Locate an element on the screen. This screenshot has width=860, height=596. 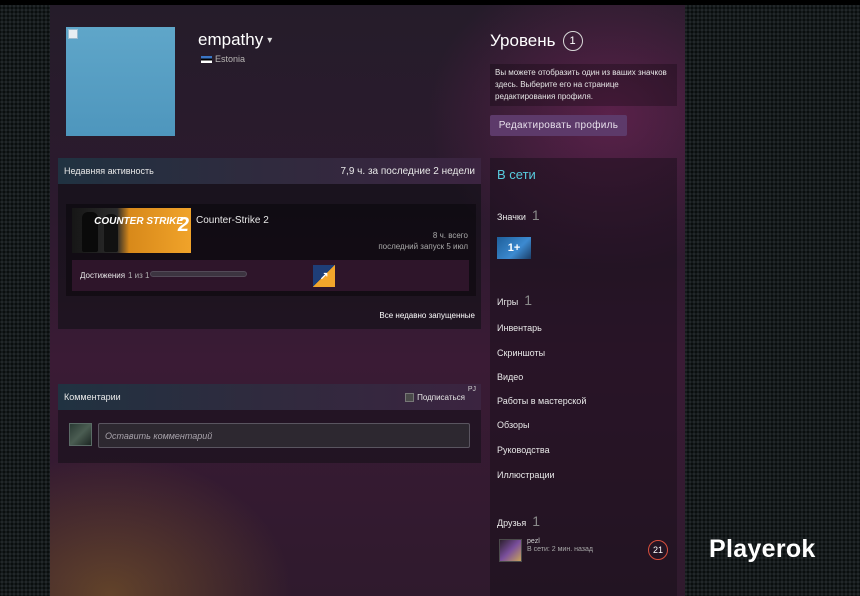
level-header: Уровень 1 is located at coordinates (536, 41).